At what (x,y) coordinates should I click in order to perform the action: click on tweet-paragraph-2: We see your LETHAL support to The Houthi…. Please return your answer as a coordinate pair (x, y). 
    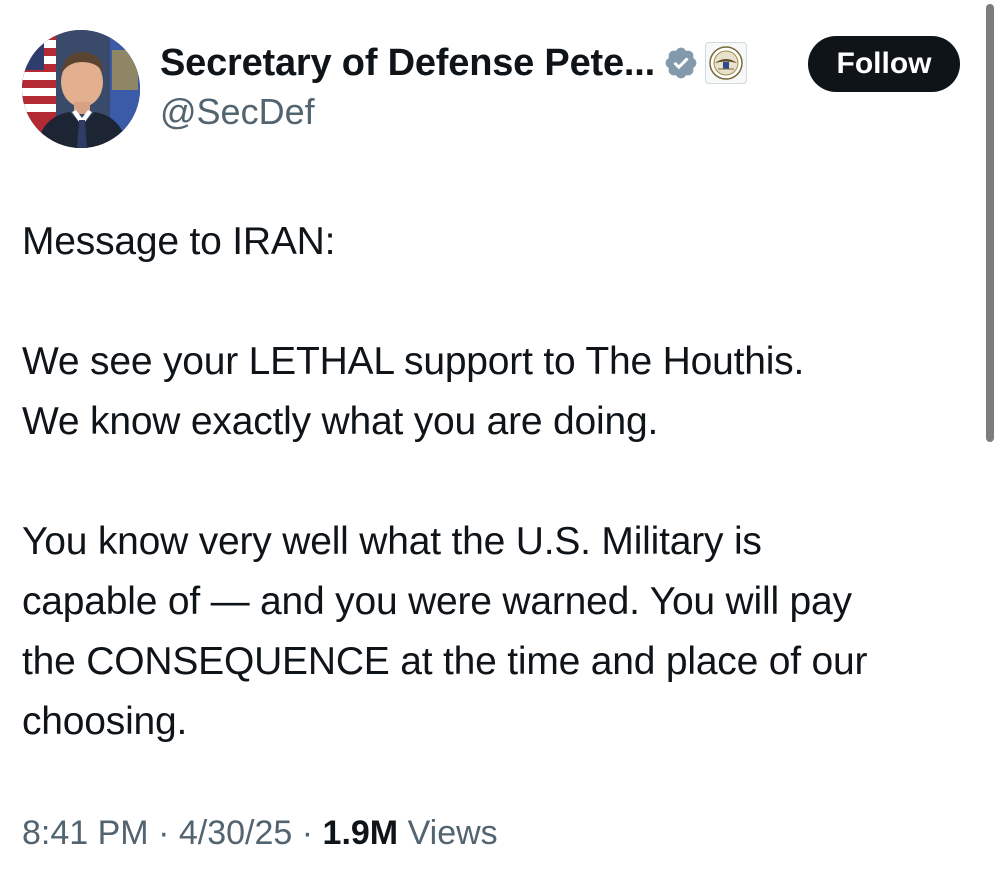
    Looking at the image, I should click on (413, 391).